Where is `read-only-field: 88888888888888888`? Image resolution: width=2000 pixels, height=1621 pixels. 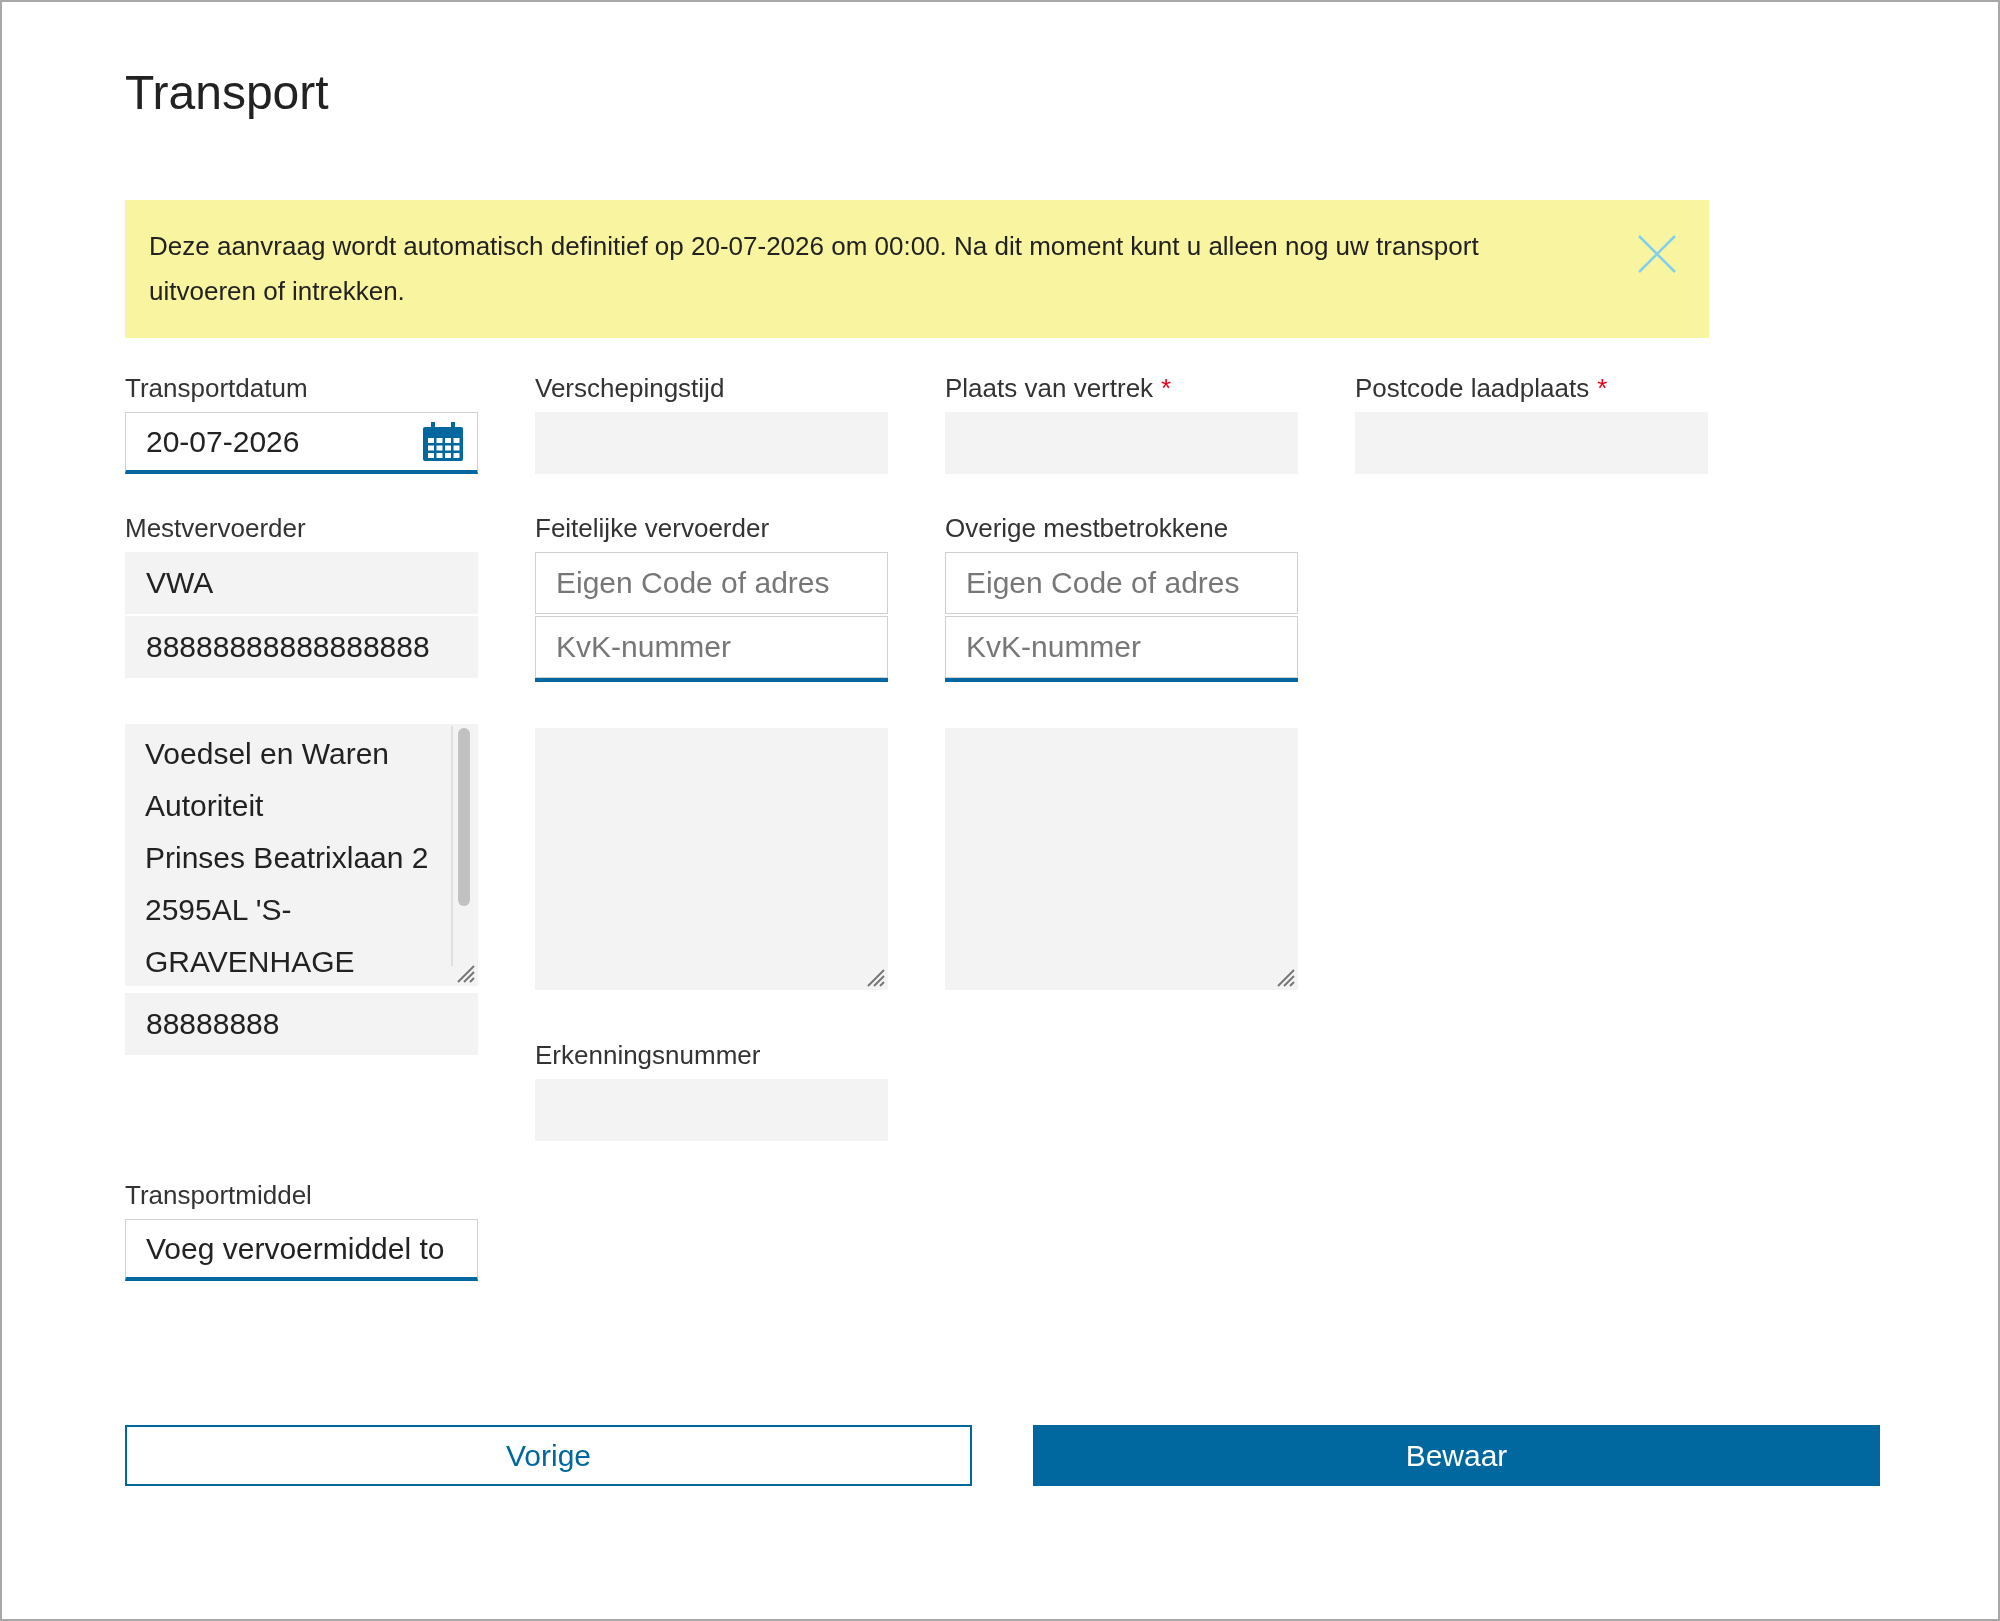
read-only-field: 88888888888888888 is located at coordinates (301, 647).